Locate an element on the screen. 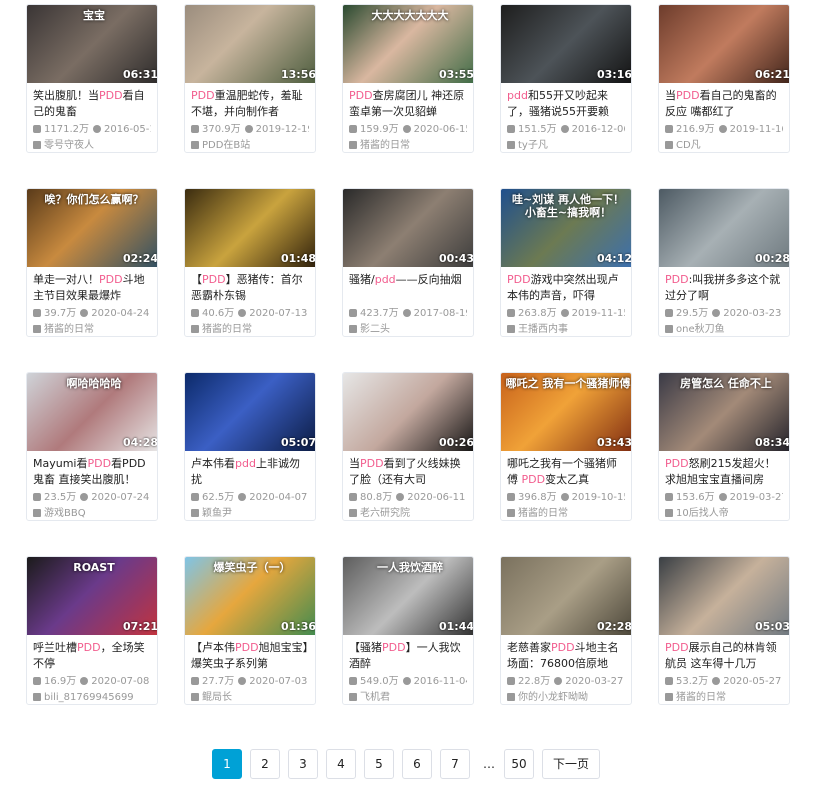  video-title: PDD展示自己的林肯领航员 这车得十几万 is located at coordinates (724, 656).